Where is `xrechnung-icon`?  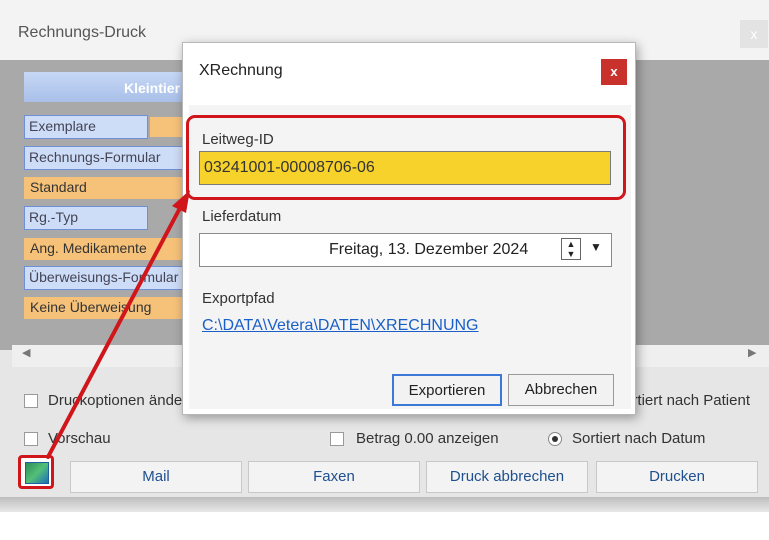
xrechnung-icon is located at coordinates (37, 473).